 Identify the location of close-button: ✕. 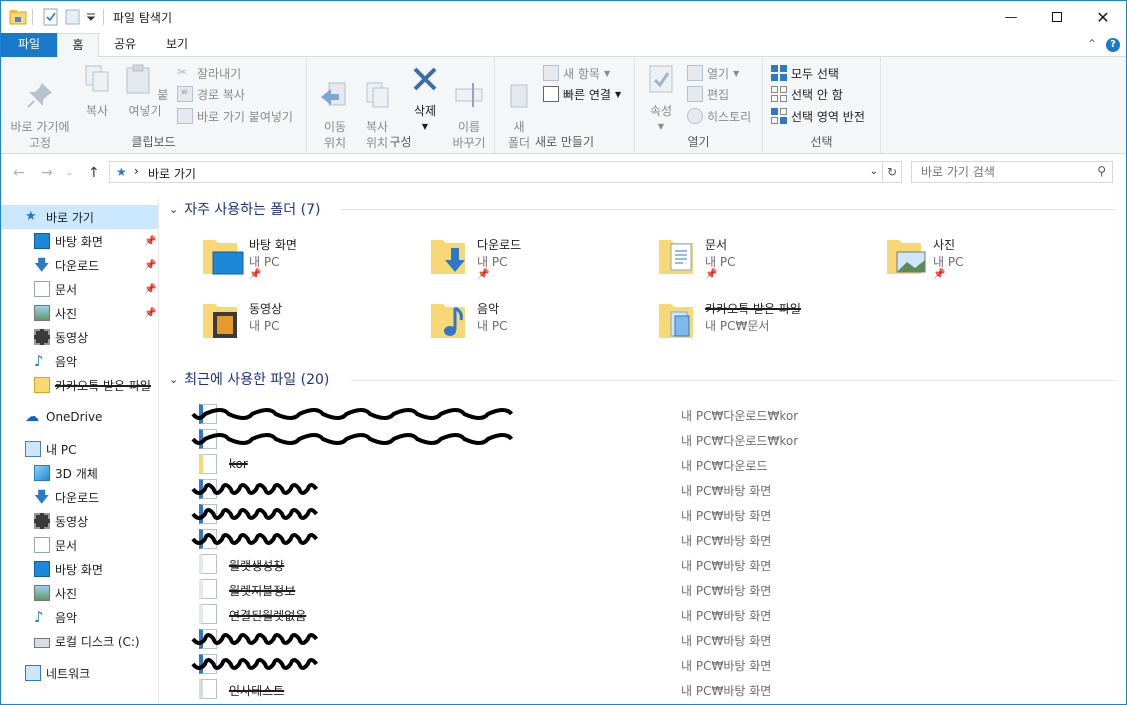
(1103, 17).